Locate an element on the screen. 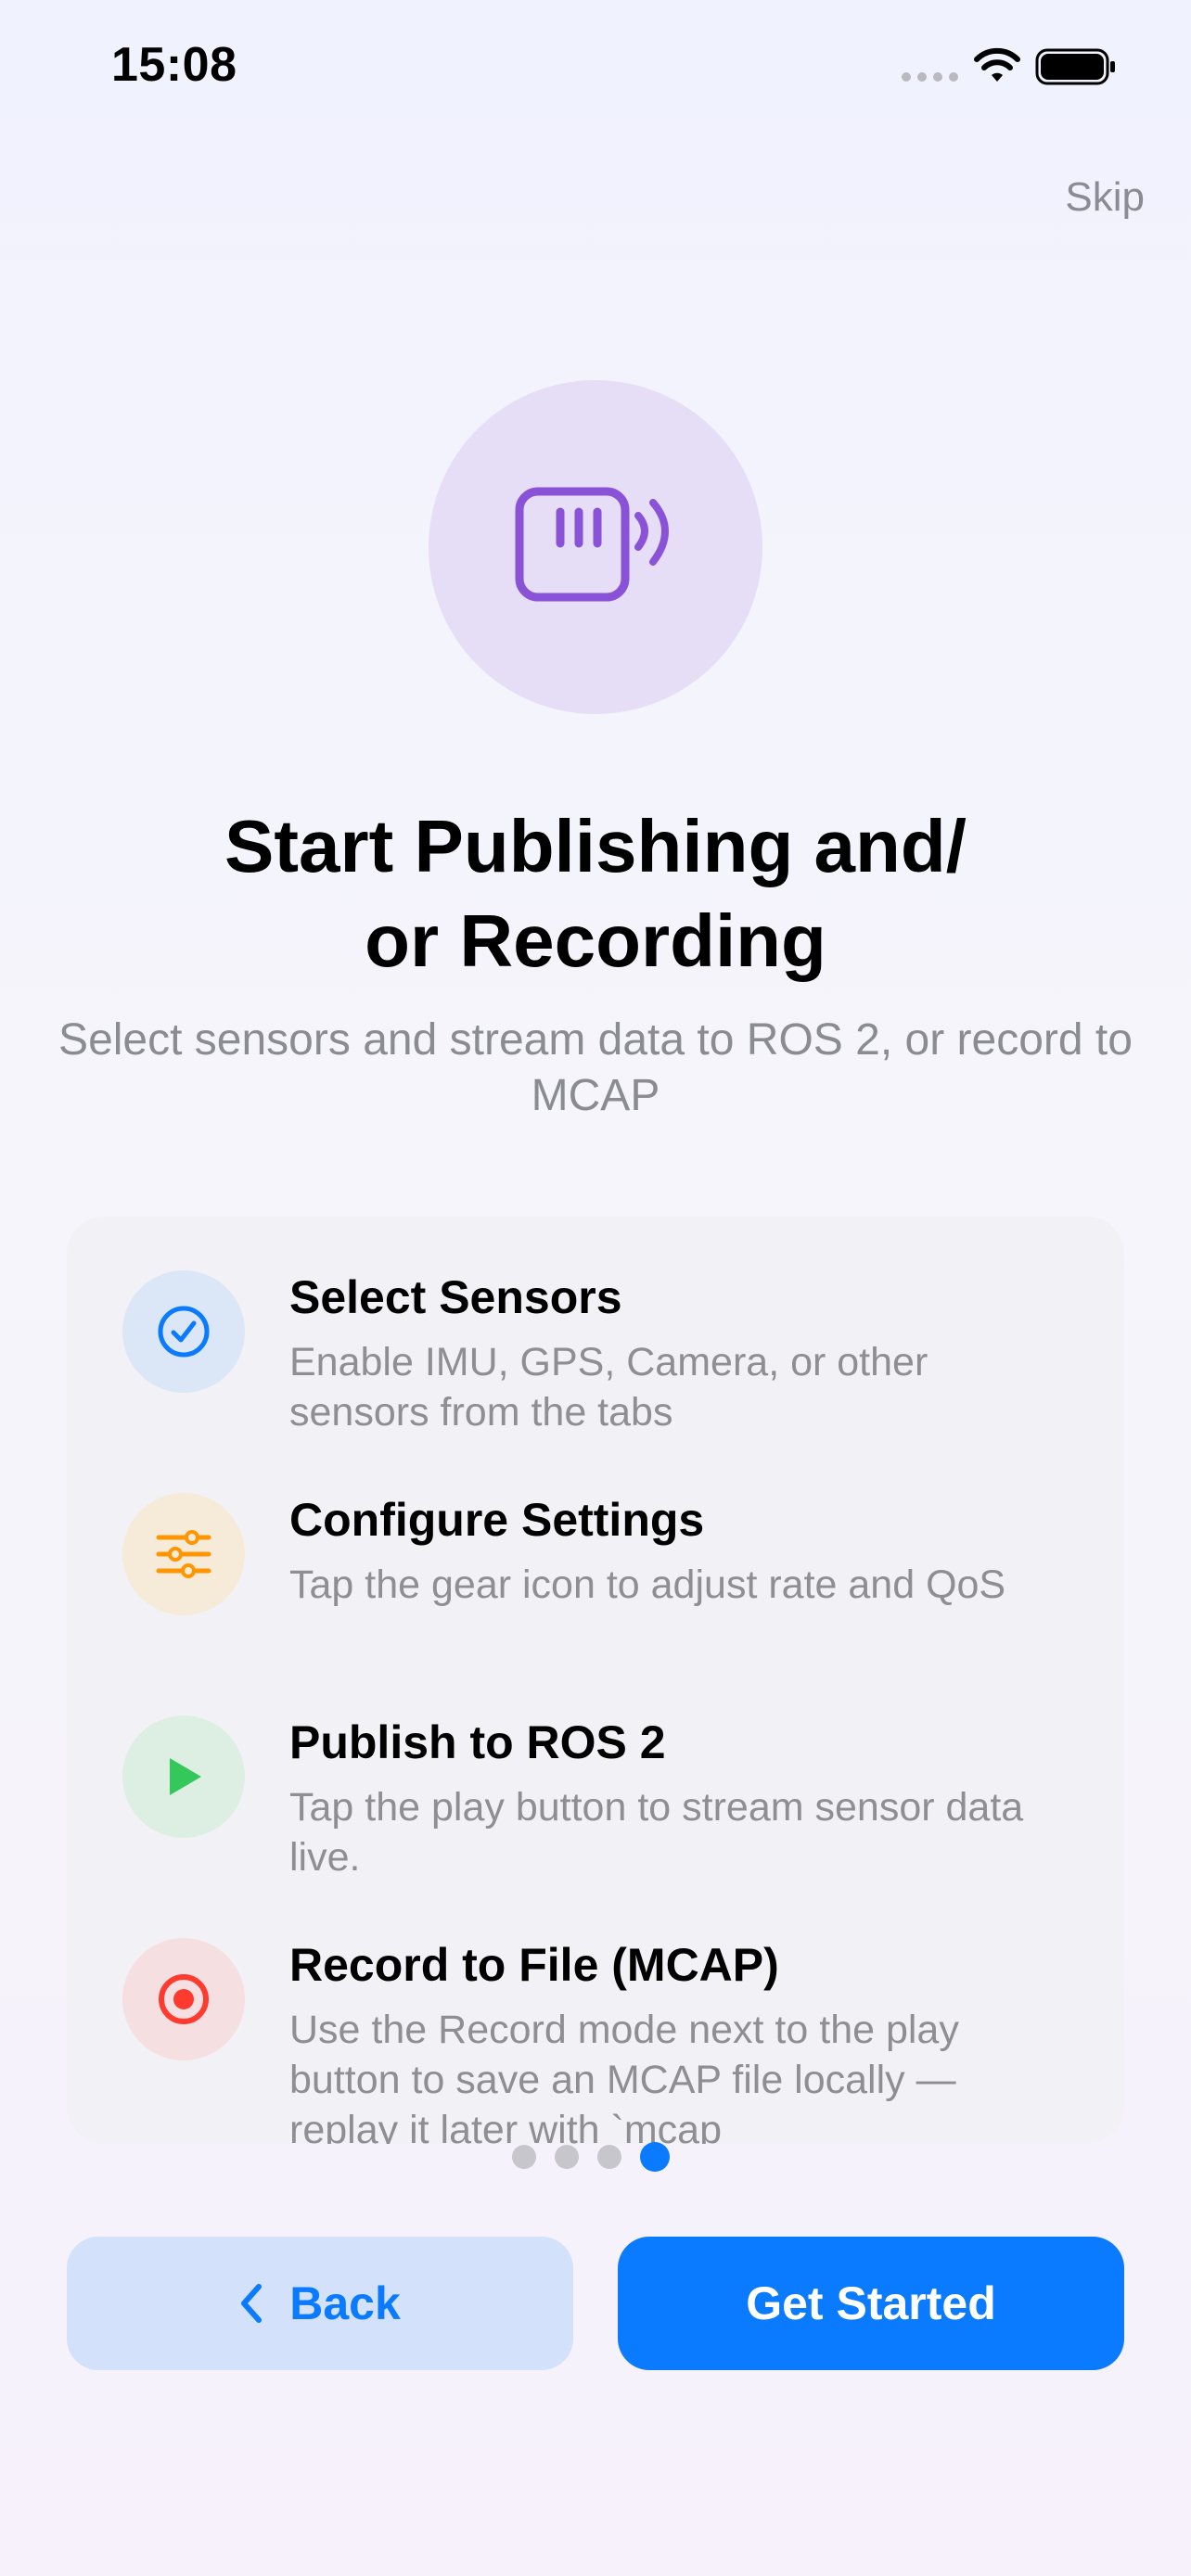  title-line: or Recording is located at coordinates (595, 940).